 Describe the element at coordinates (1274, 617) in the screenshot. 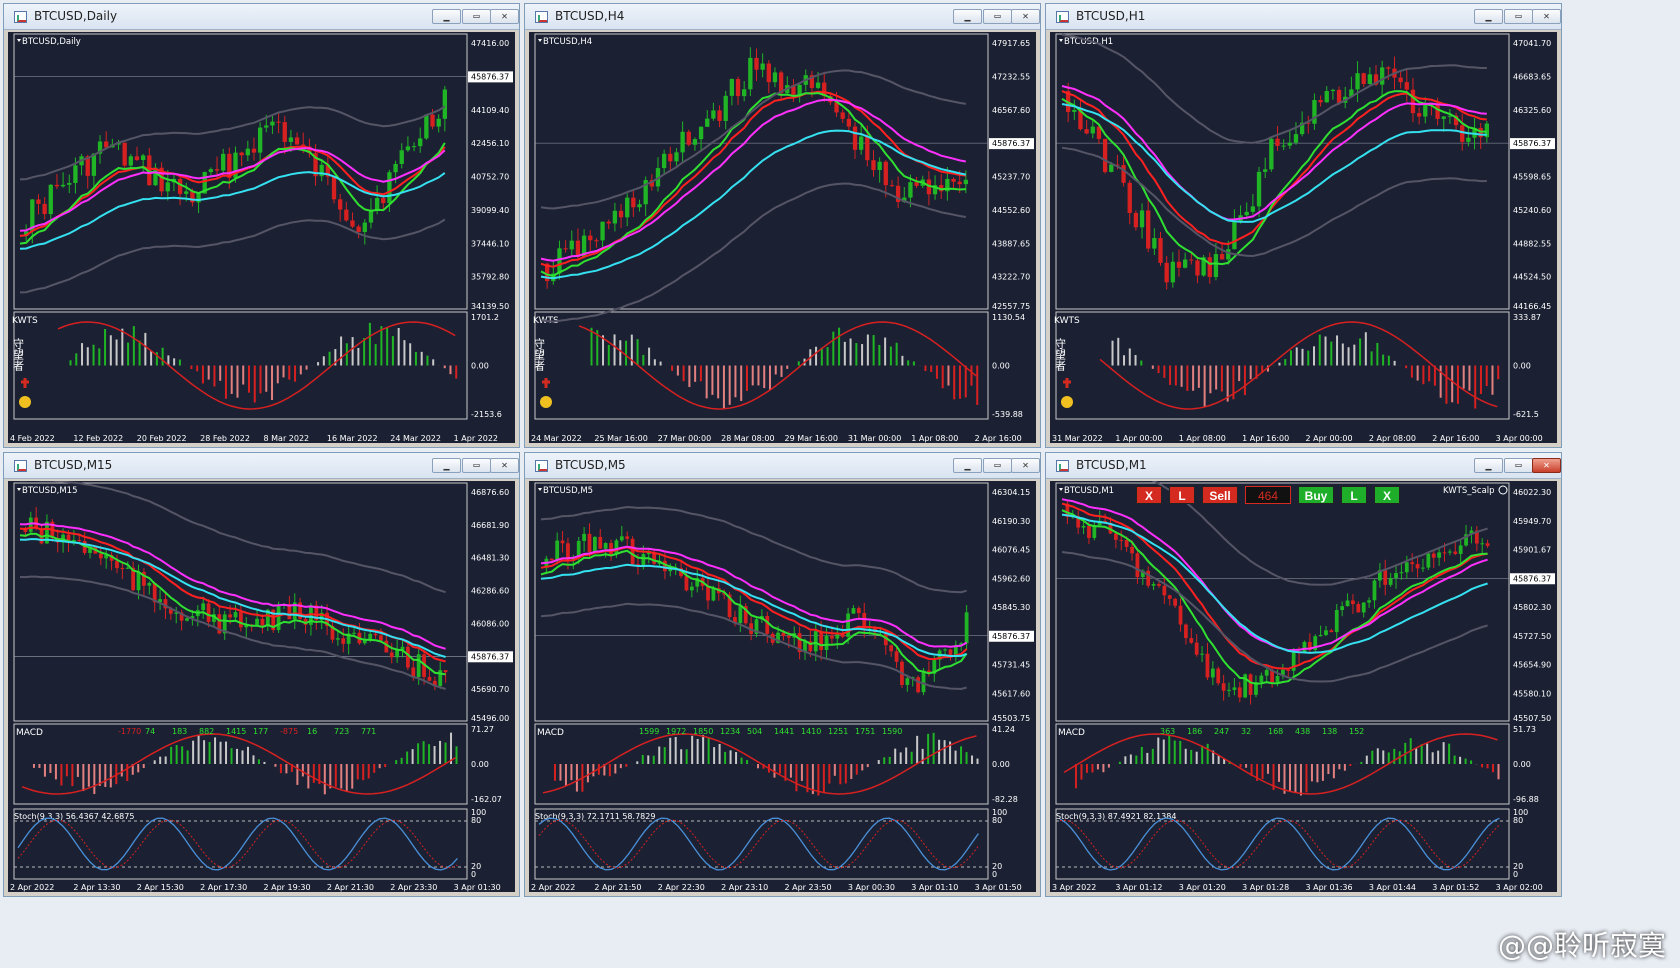

I see `band-lower` at that location.